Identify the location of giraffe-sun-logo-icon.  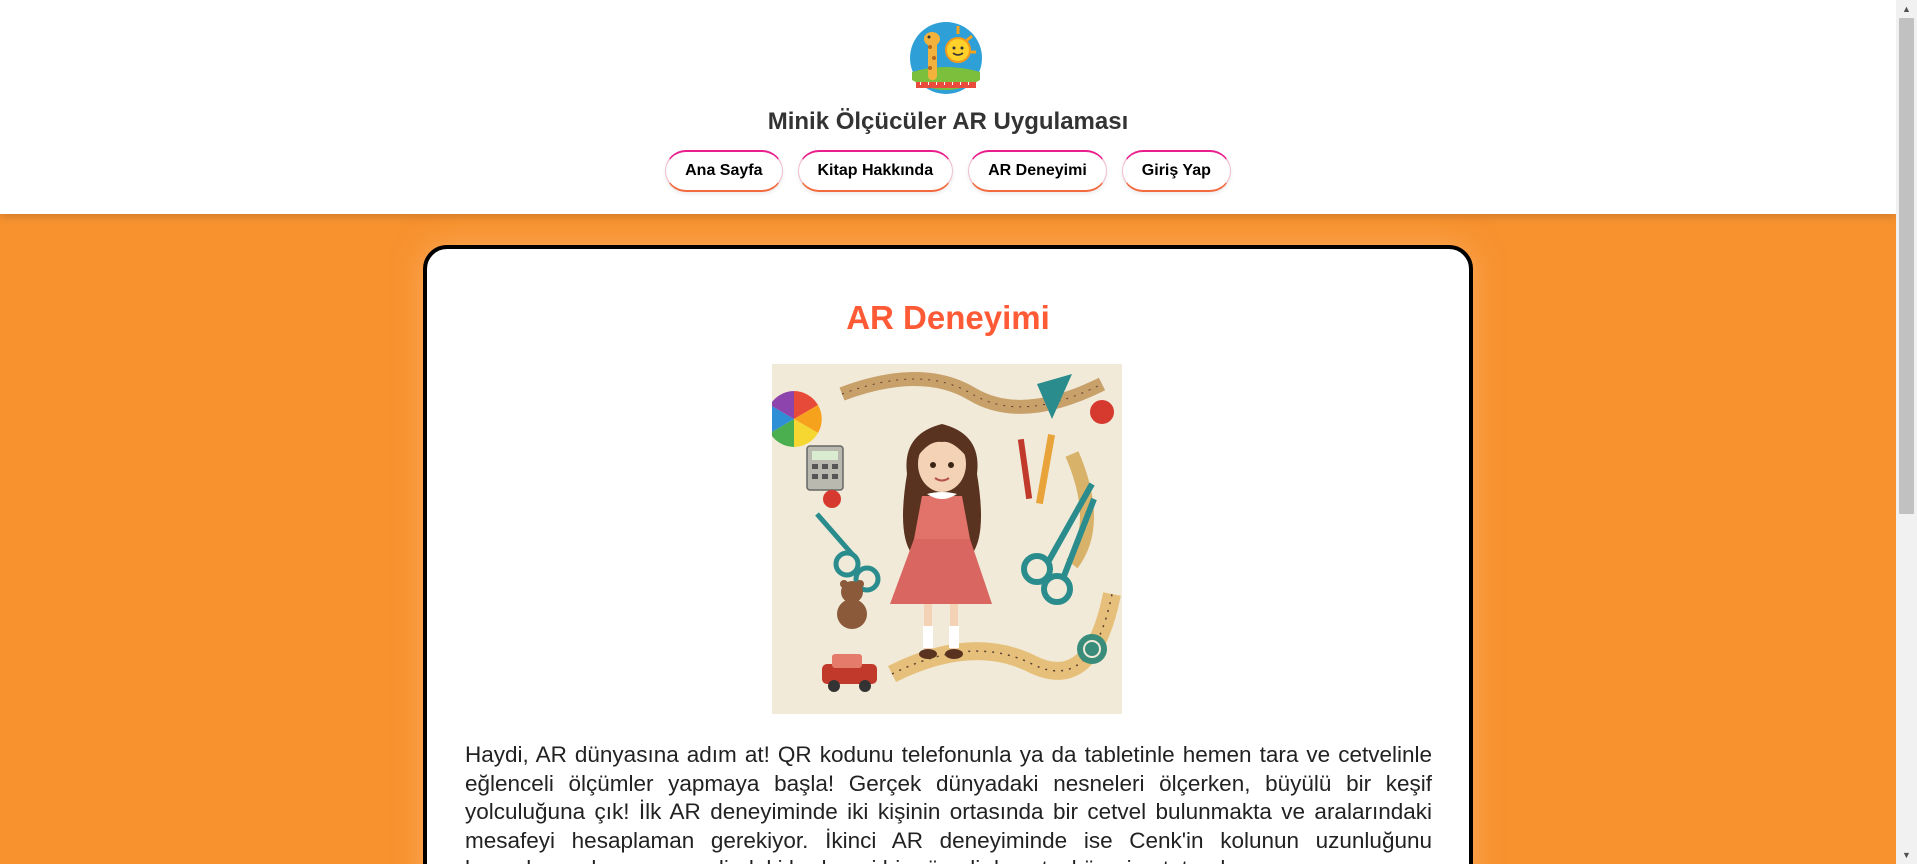
(946, 58).